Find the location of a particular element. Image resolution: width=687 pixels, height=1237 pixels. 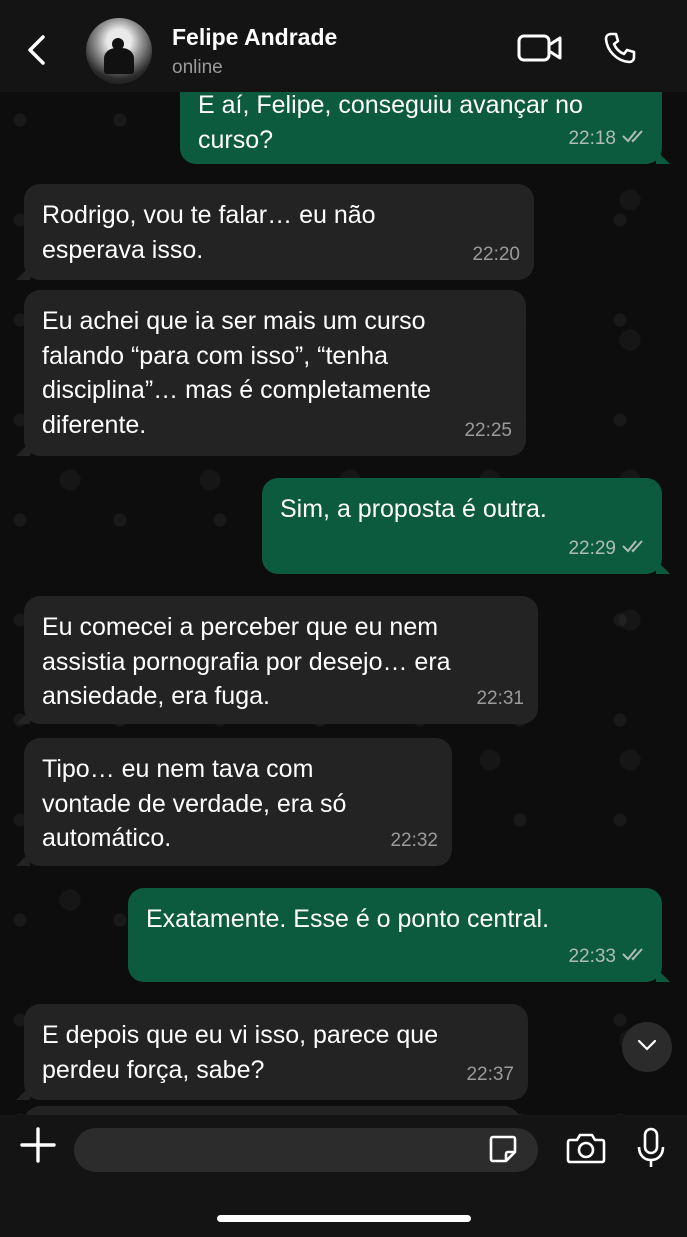

microphone-button is located at coordinates (651, 1150).